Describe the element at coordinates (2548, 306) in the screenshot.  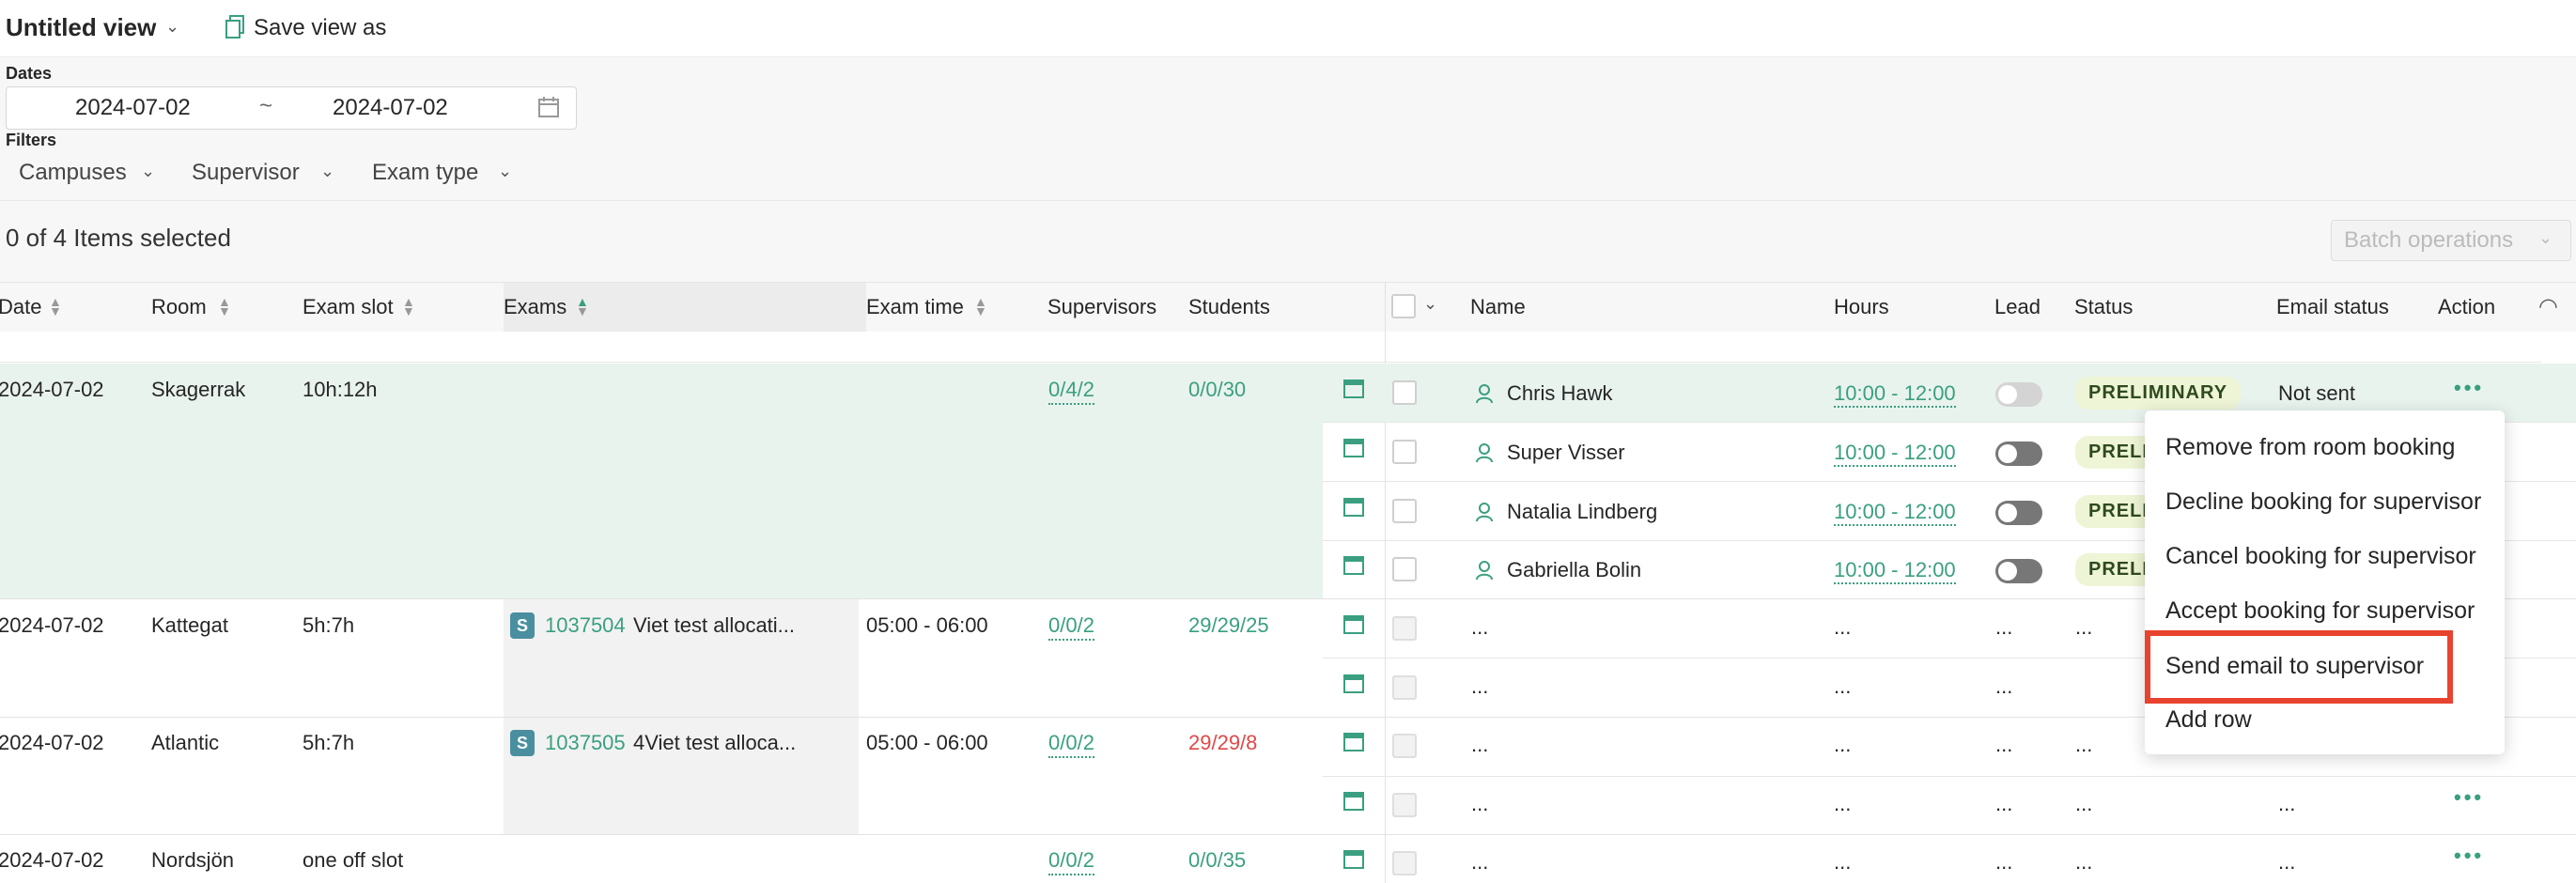
I see `more-columns-icon: ◠` at that location.